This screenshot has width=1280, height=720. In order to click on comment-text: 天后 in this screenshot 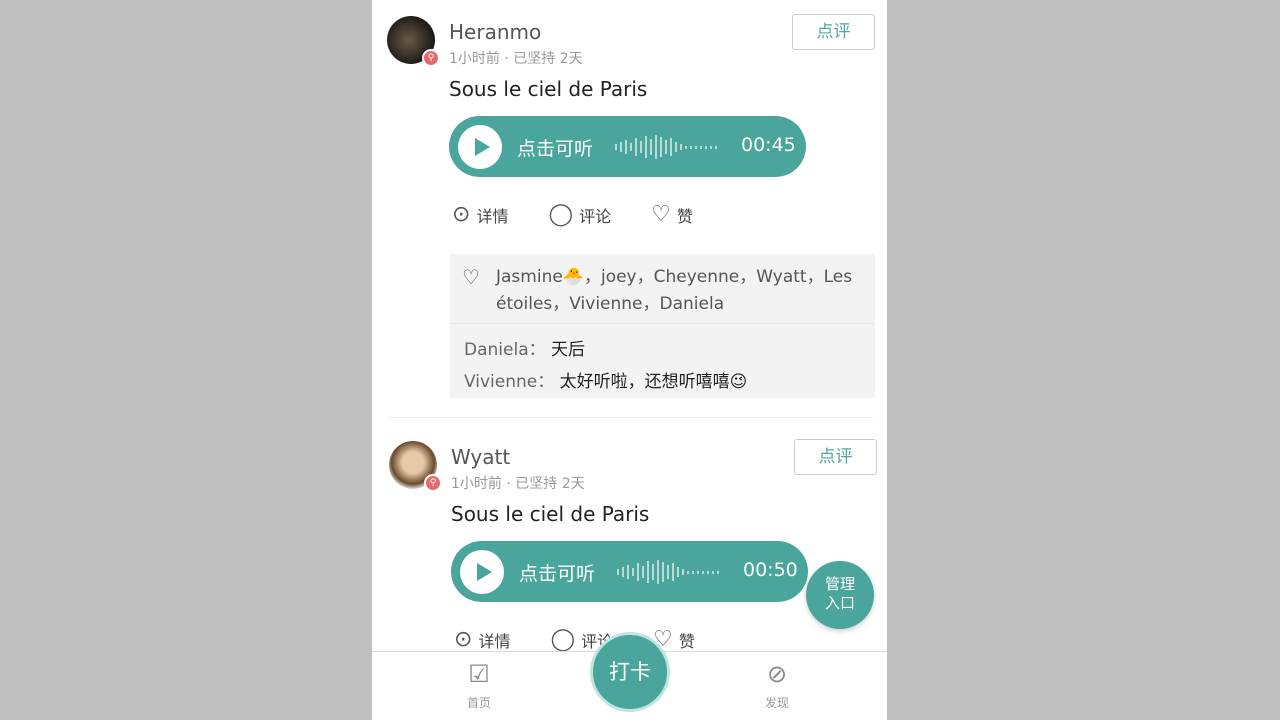, I will do `click(568, 350)`.